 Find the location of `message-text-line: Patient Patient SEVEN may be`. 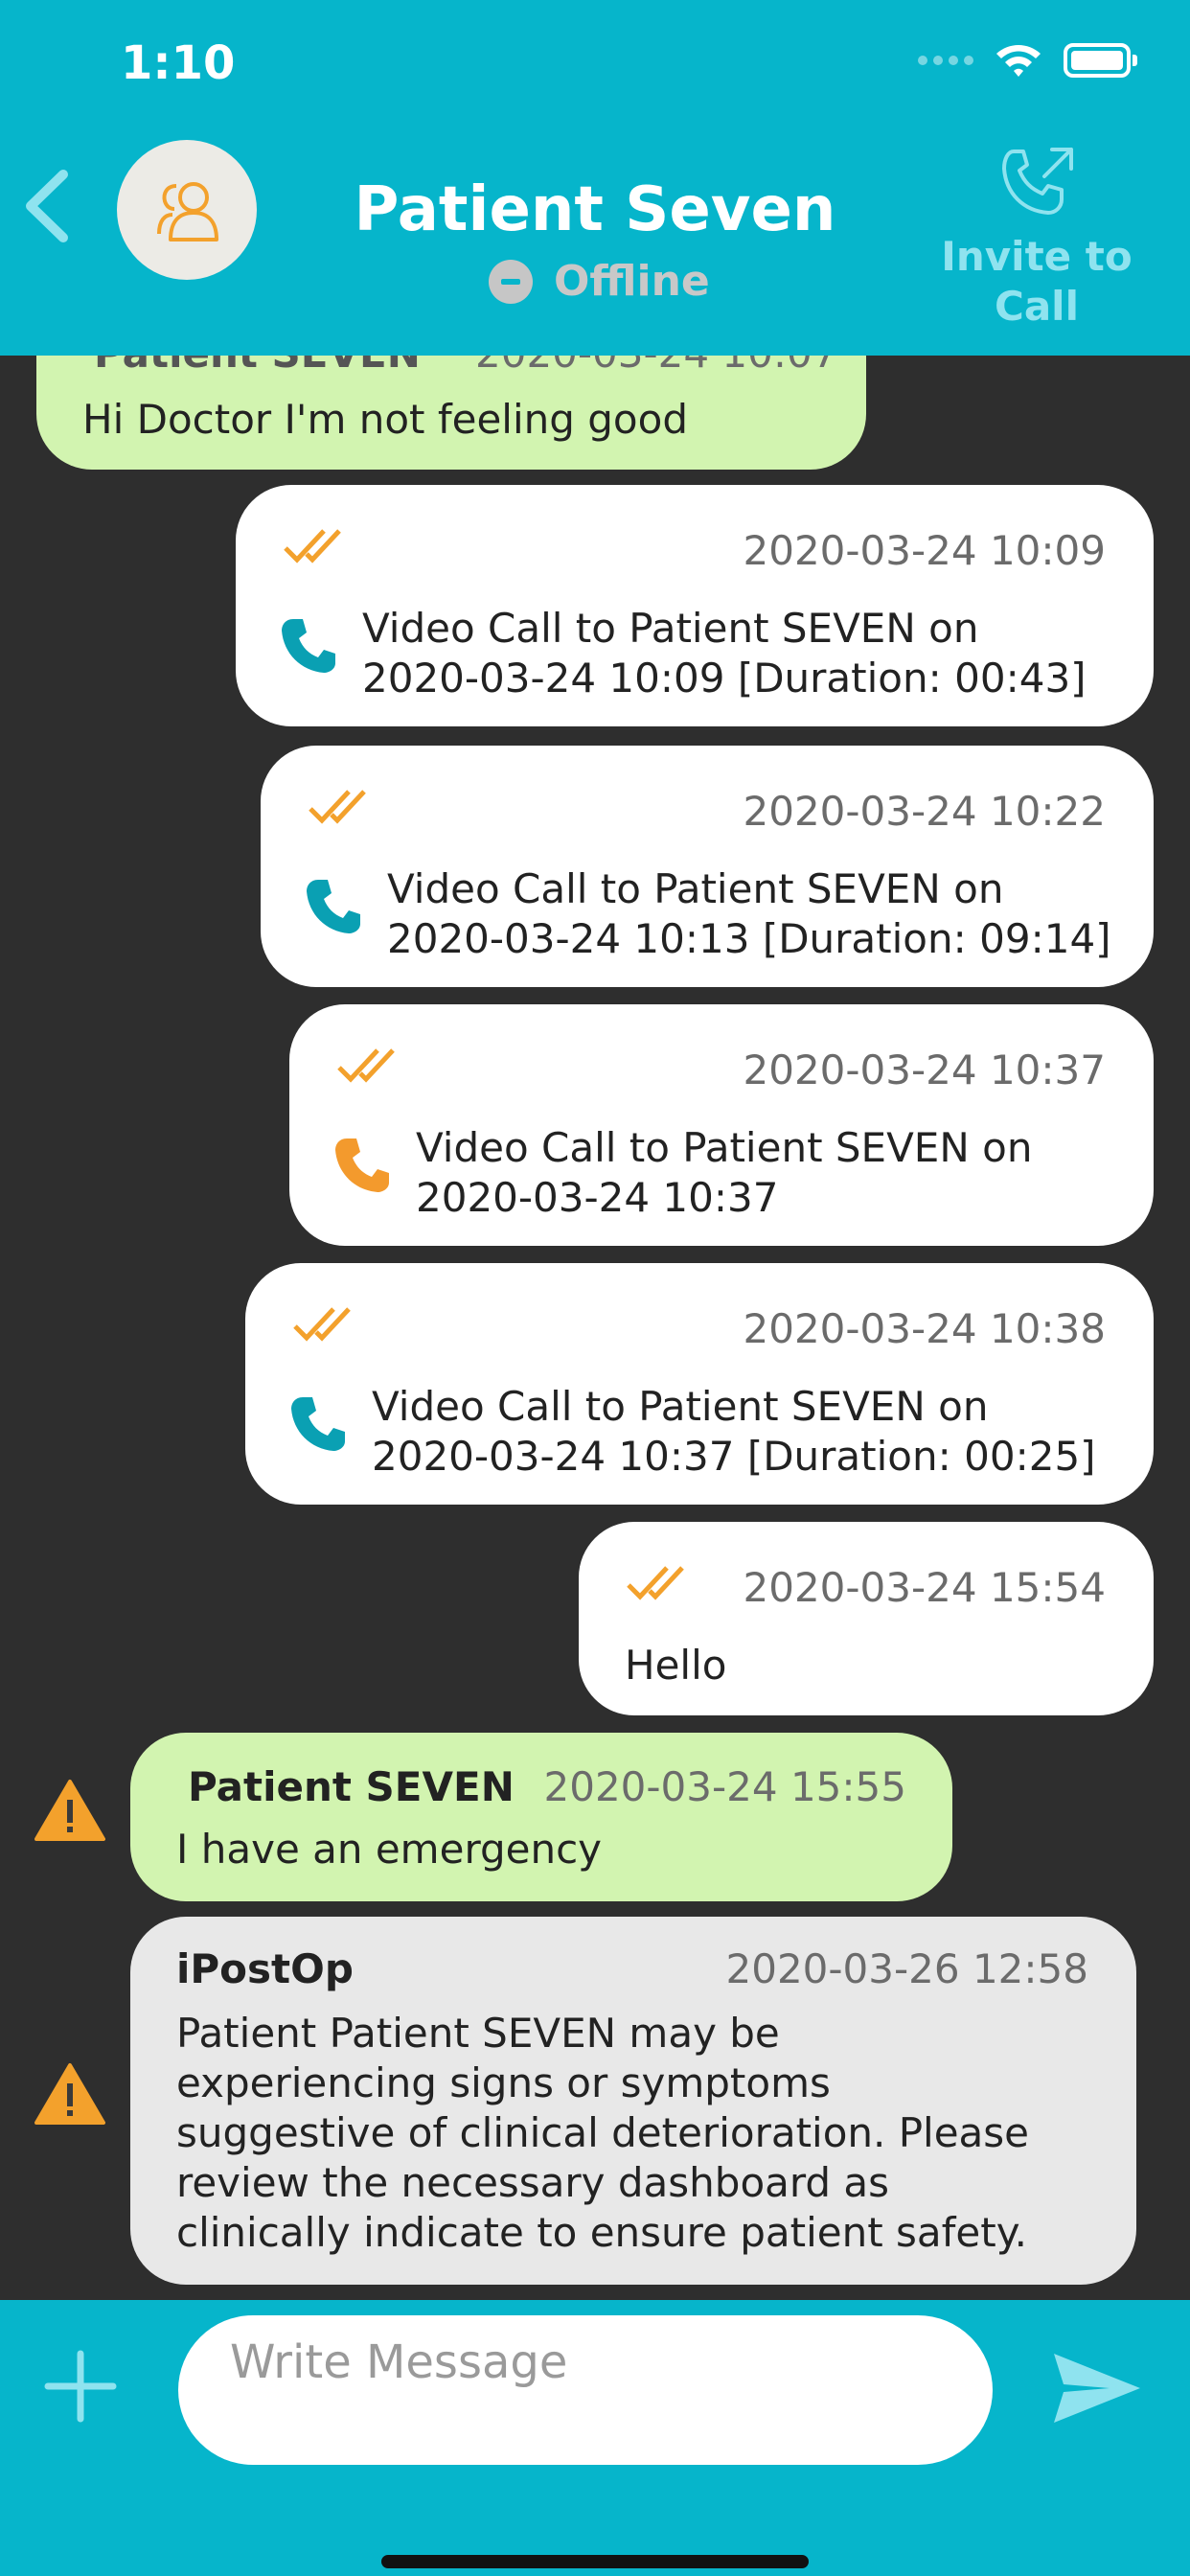

message-text-line: Patient Patient SEVEN may be is located at coordinates (478, 2034).